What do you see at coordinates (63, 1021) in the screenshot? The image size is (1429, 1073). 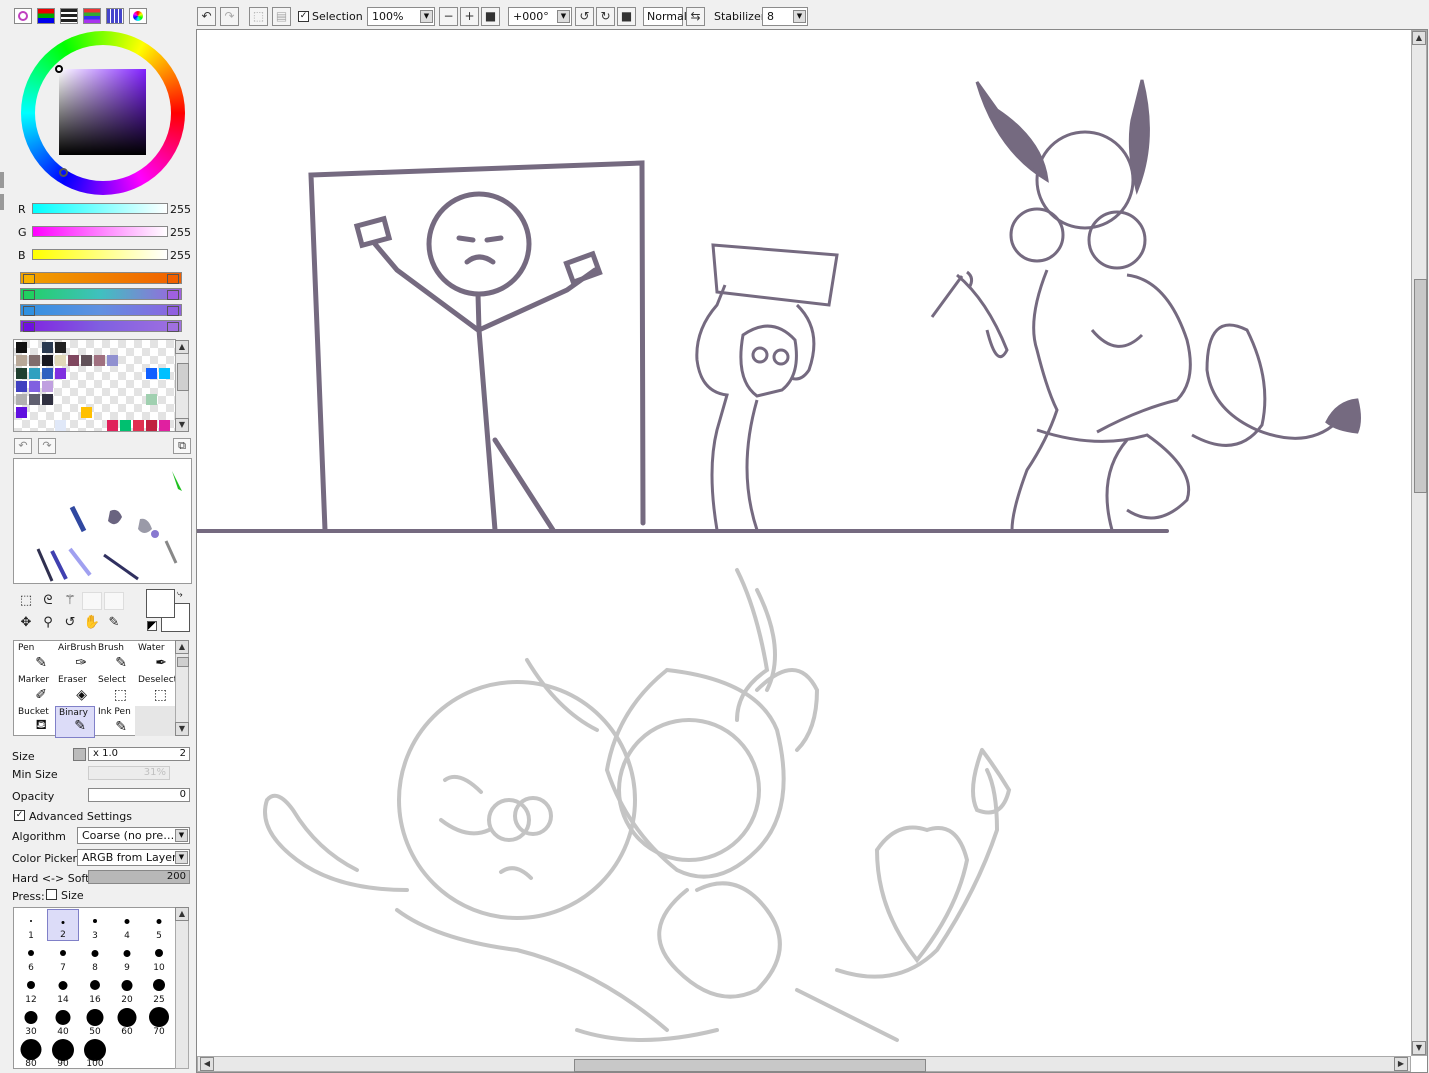 I see `brush-size-40: 40` at bounding box center [63, 1021].